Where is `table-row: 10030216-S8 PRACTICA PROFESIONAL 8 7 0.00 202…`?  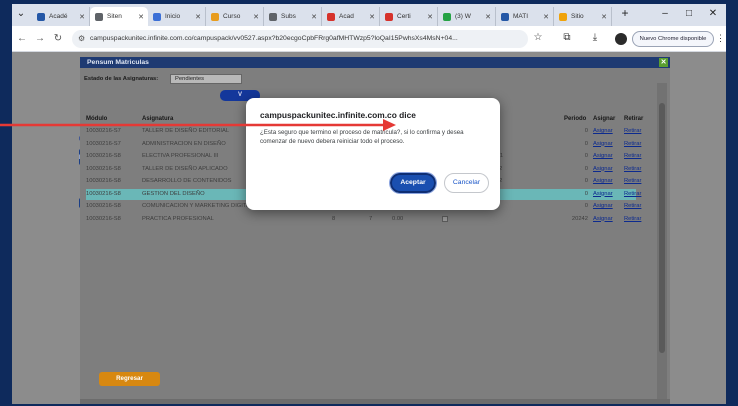 table-row: 10030216-S8 PRACTICA PROFESIONAL 8 7 0.00 202… is located at coordinates (363, 219).